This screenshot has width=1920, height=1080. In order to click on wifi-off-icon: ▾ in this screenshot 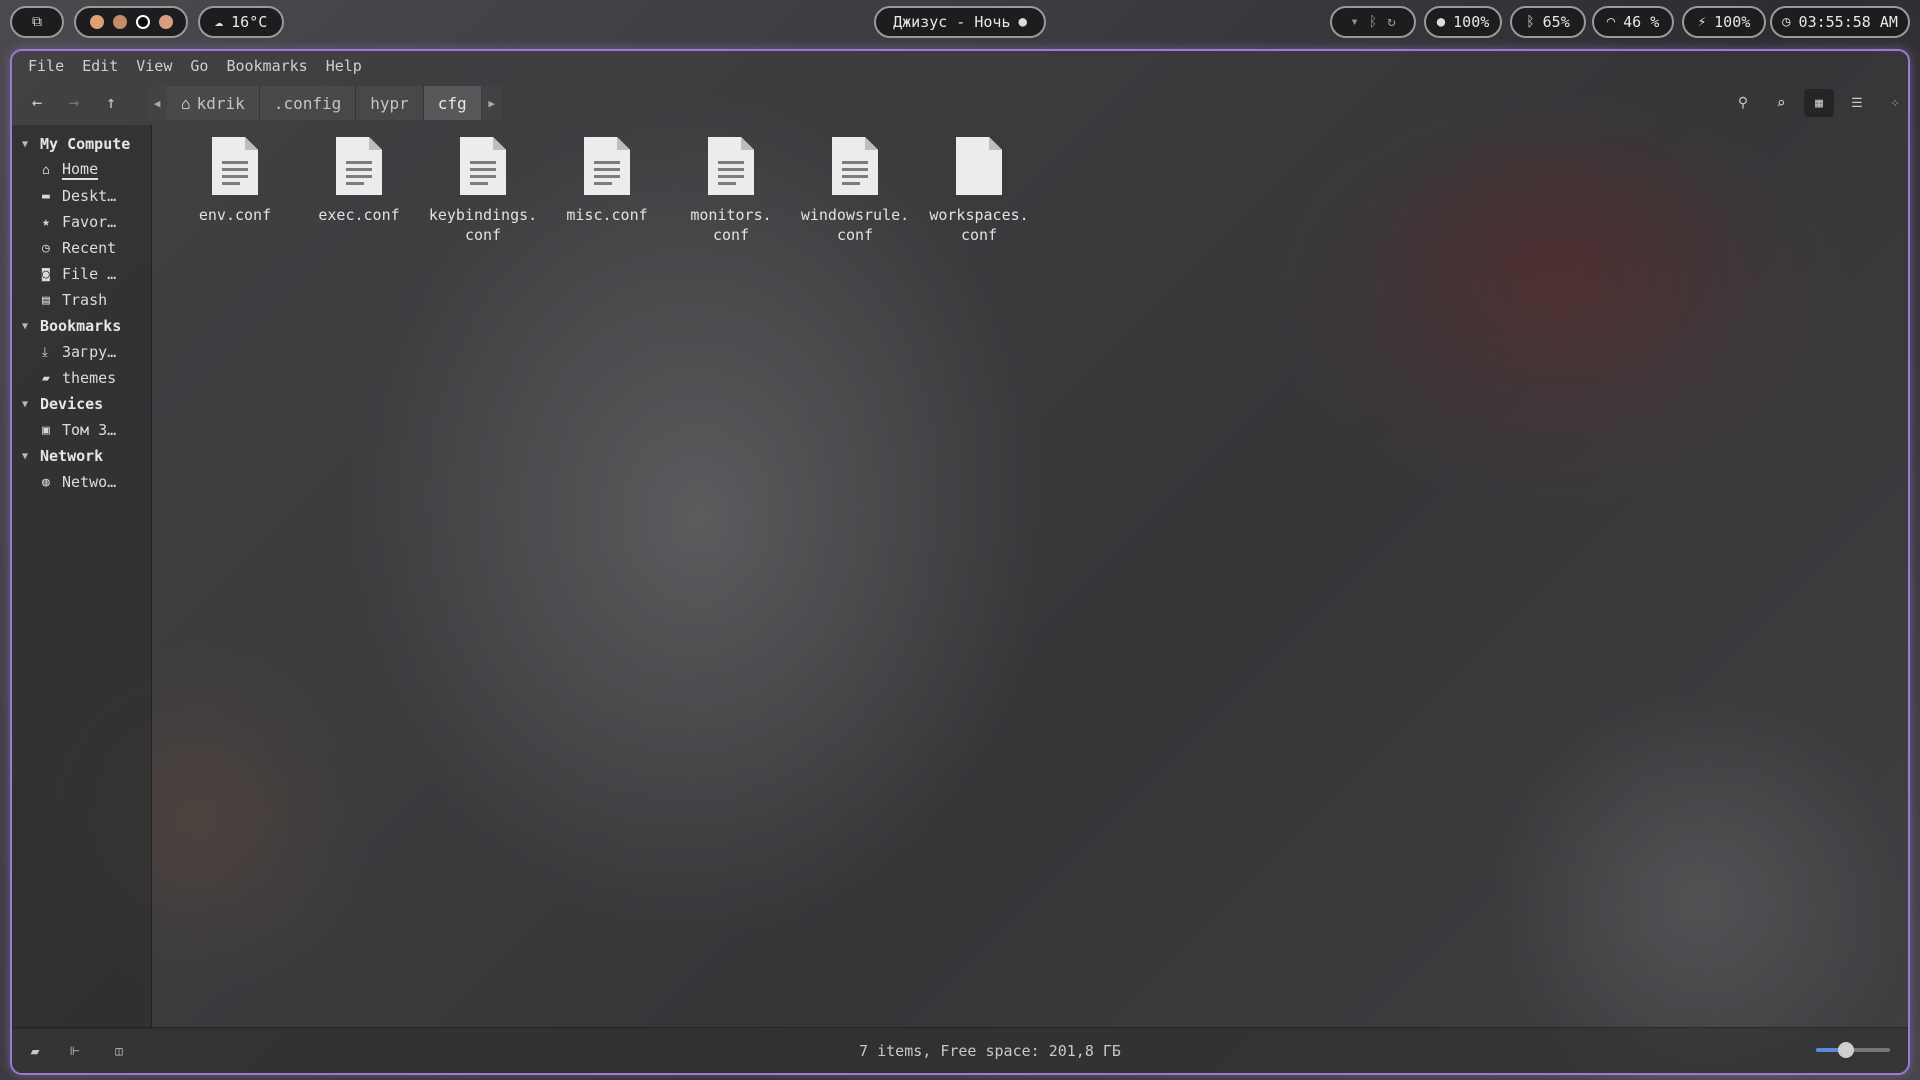, I will do `click(1354, 22)`.